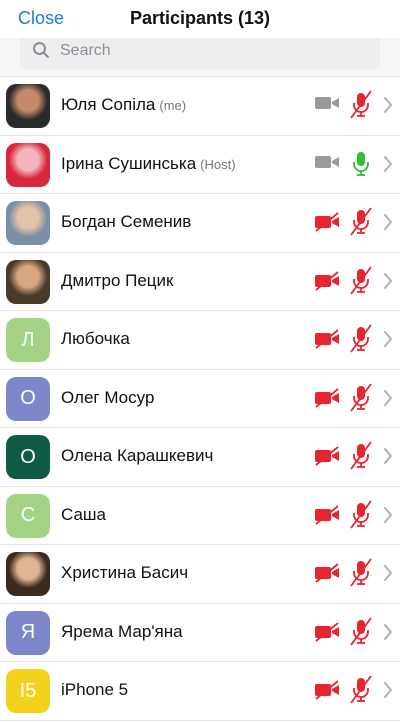  I want to click on participant-name-container: Христина Басич, so click(124, 573).